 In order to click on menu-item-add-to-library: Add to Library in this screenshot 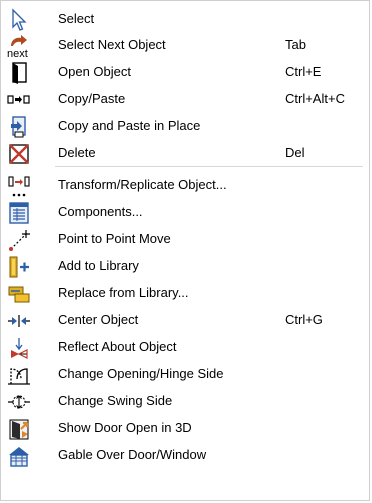, I will do `click(185, 266)`.